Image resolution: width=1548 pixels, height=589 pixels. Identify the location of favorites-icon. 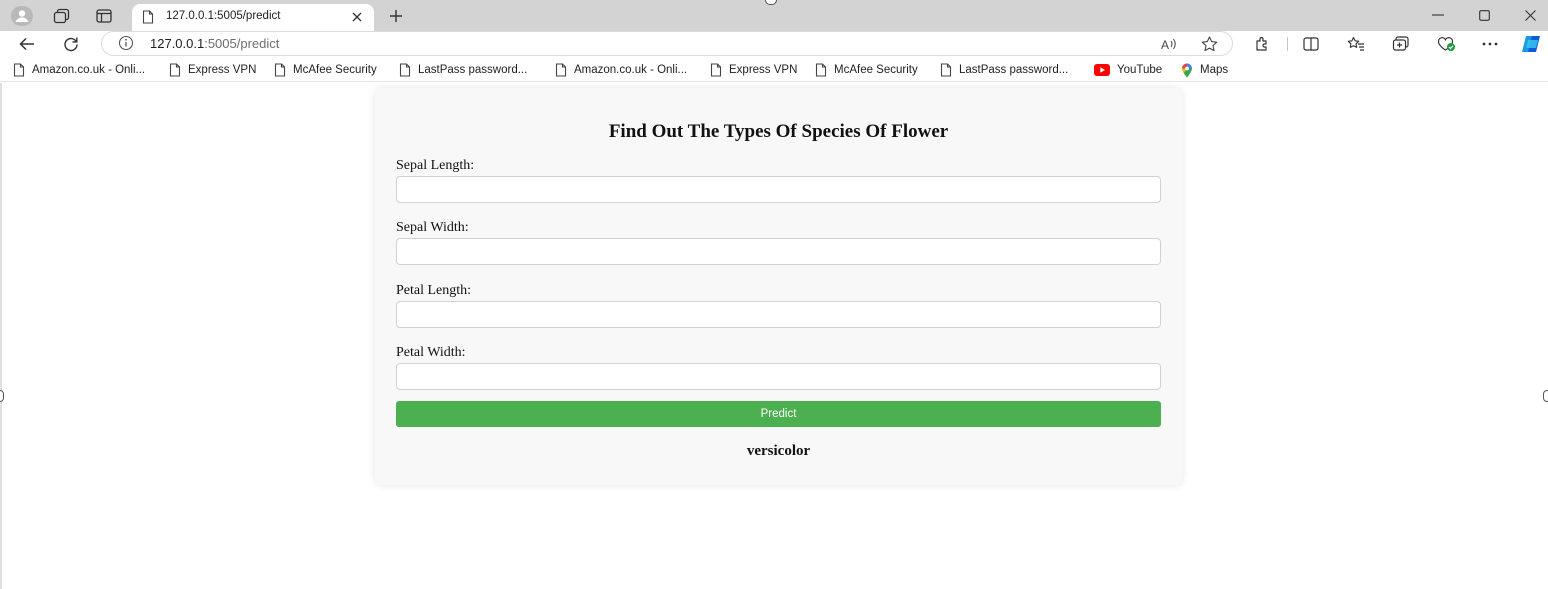
(1356, 44).